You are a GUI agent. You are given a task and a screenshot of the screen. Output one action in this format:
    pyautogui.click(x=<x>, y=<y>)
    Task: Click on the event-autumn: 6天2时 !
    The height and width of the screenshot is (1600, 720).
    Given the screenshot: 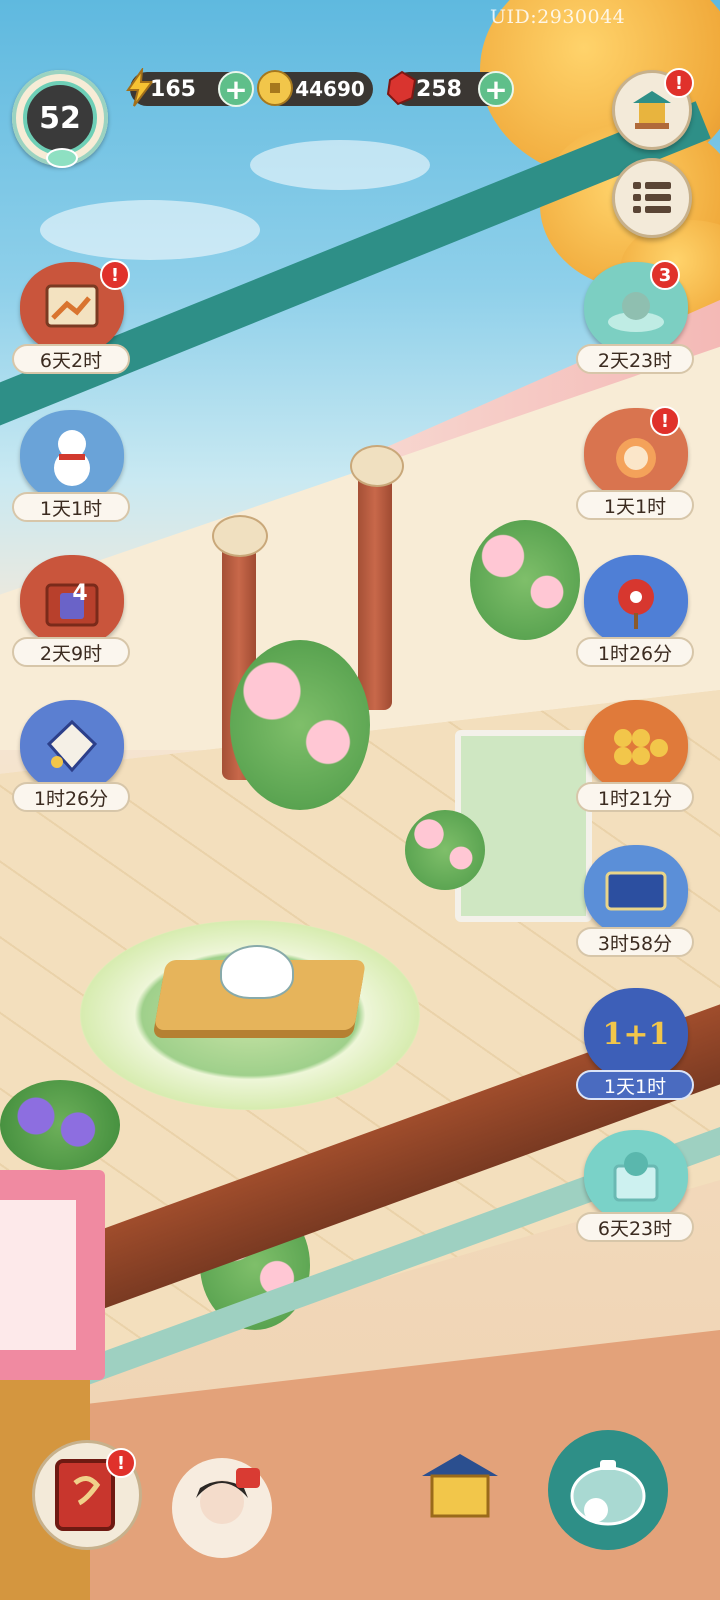 What is the action you would take?
    pyautogui.click(x=72, y=321)
    